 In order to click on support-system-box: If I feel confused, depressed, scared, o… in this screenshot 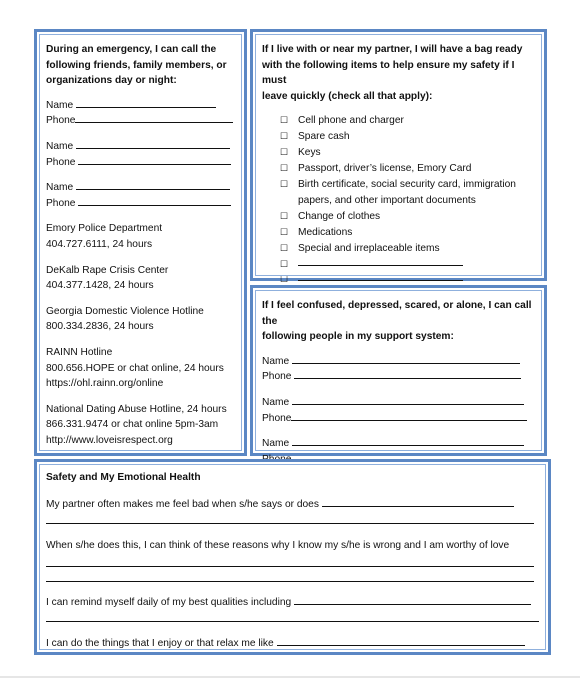, I will do `click(398, 375)`.